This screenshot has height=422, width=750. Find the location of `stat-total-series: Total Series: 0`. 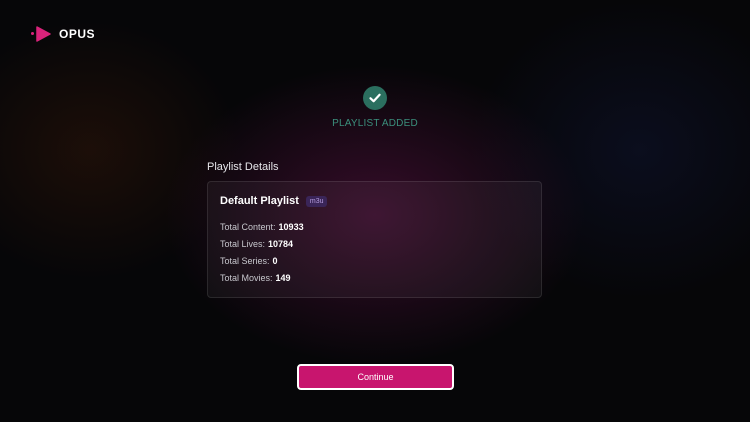

stat-total-series: Total Series: 0 is located at coordinates (249, 261).